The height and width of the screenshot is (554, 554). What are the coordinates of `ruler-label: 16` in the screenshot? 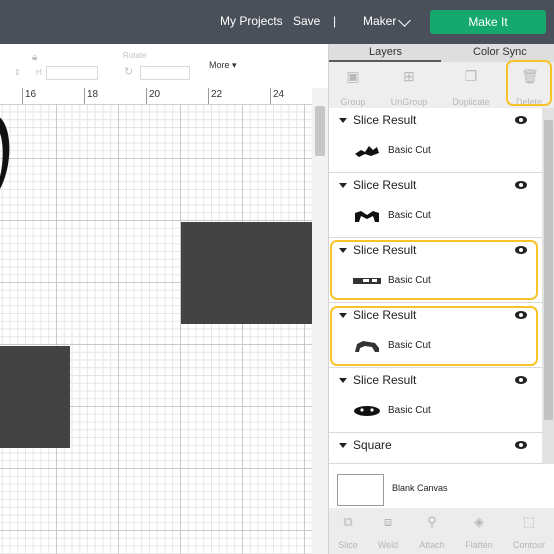 It's located at (31, 94).